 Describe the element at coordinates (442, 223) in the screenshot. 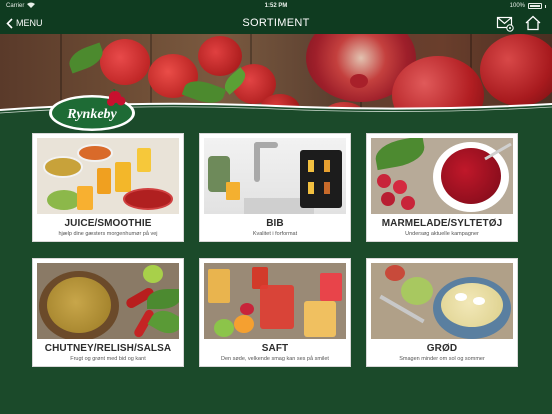

I see `card-title: MARMELADE/SYLTETØJ` at that location.